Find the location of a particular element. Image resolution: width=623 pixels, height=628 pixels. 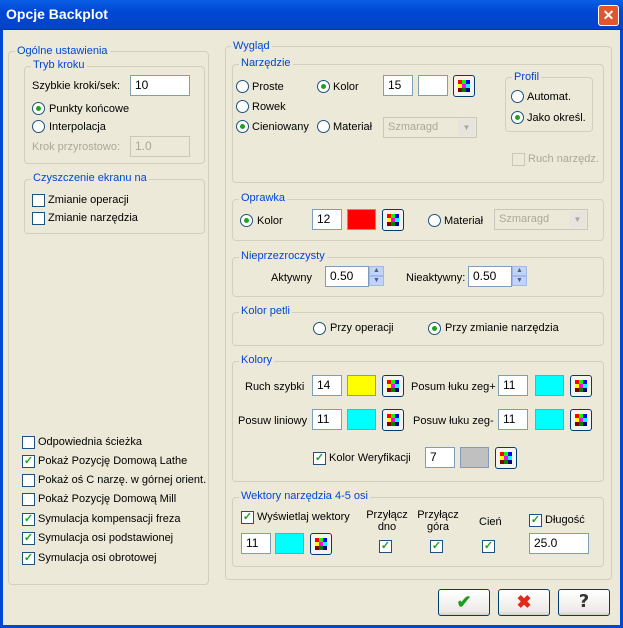

tool-color-input: 15 is located at coordinates (398, 85).